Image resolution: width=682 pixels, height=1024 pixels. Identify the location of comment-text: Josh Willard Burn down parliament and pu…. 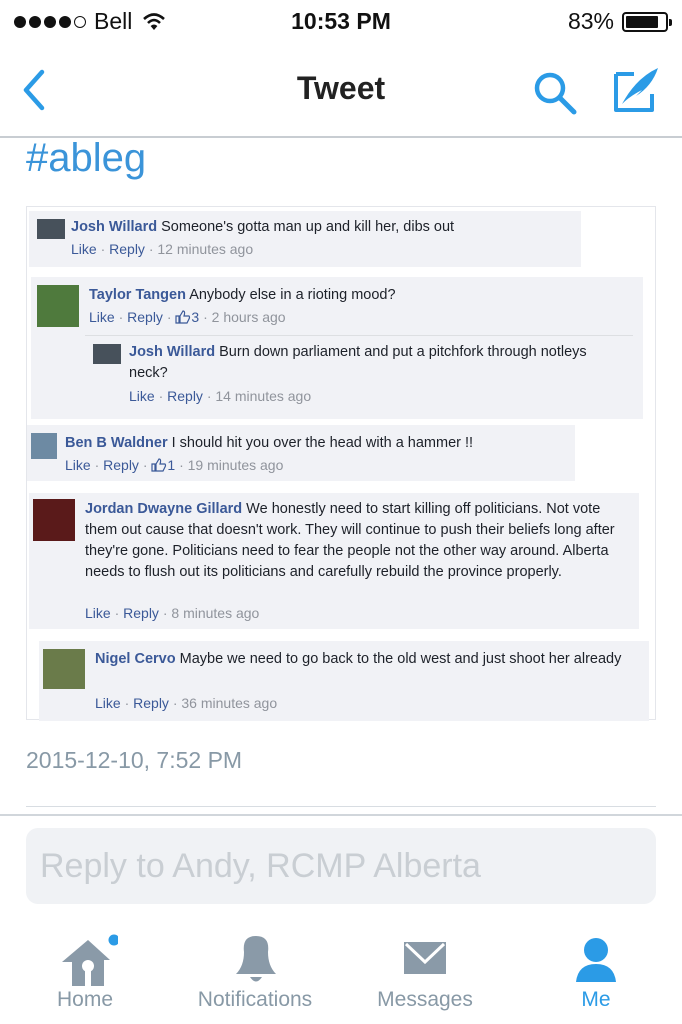
(358, 362).